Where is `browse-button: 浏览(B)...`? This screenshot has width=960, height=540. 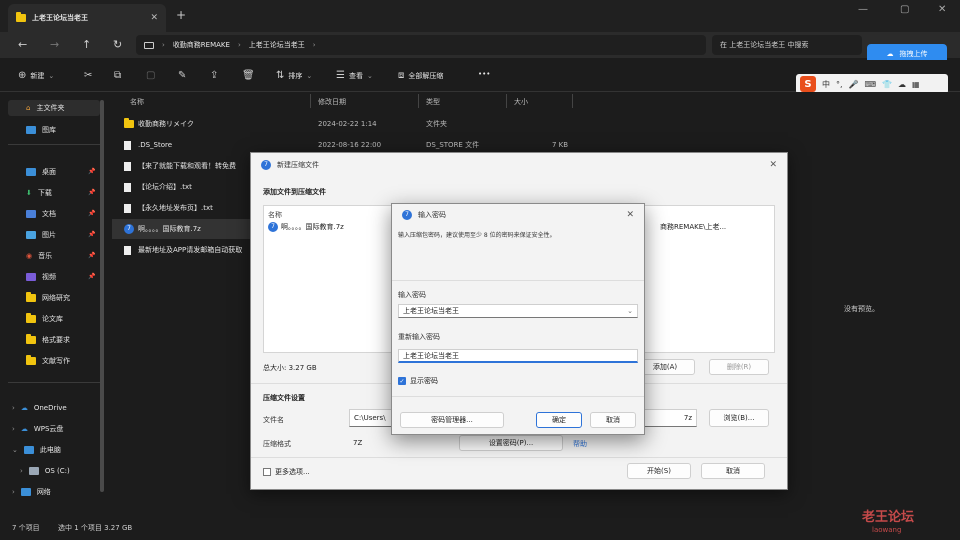
browse-button: 浏览(B)... is located at coordinates (739, 418).